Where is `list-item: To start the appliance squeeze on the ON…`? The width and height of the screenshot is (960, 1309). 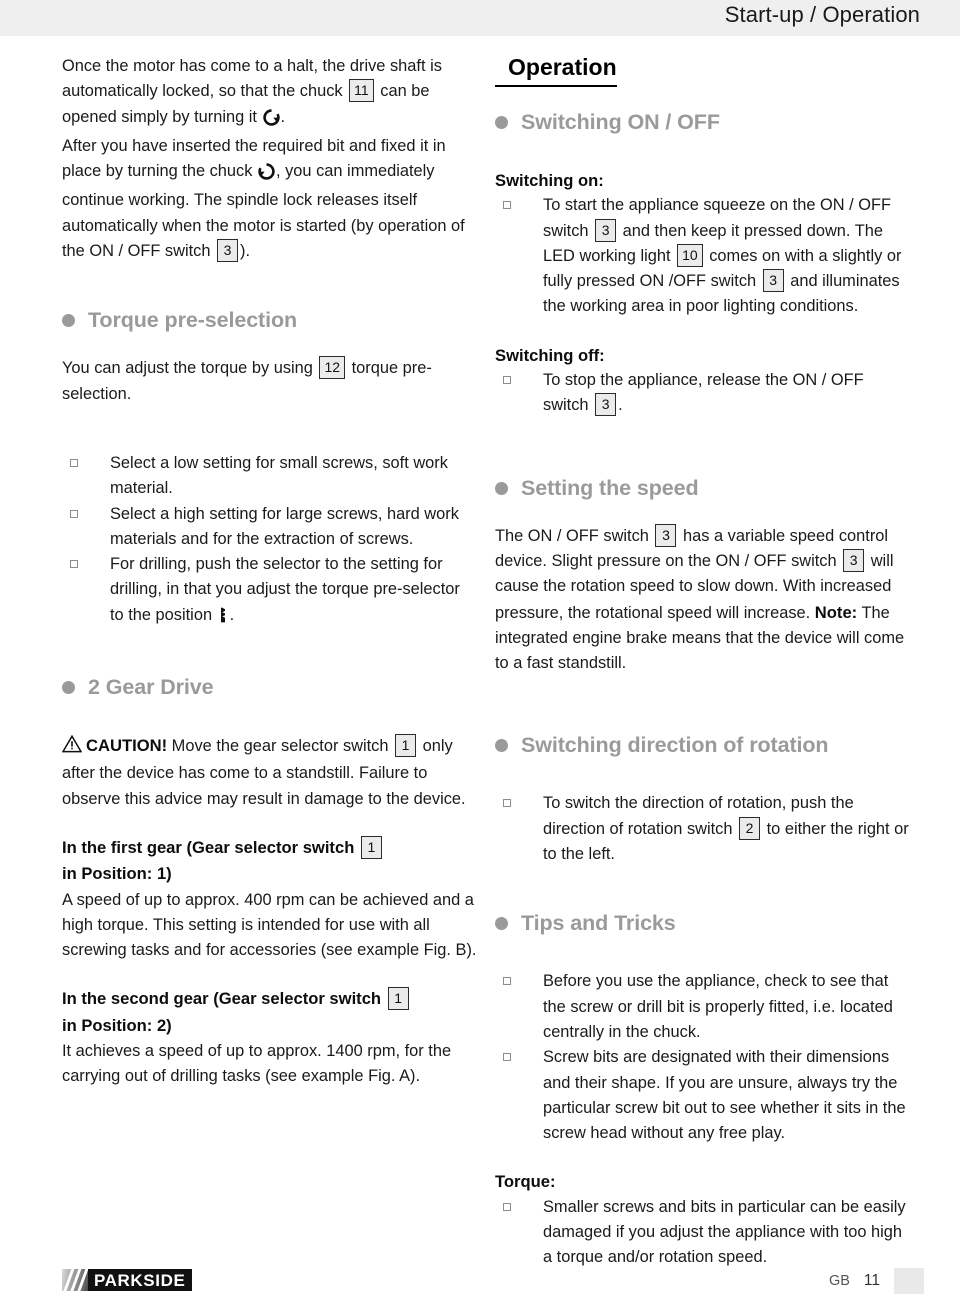 list-item: To start the appliance squeeze on the ON… is located at coordinates (702, 256).